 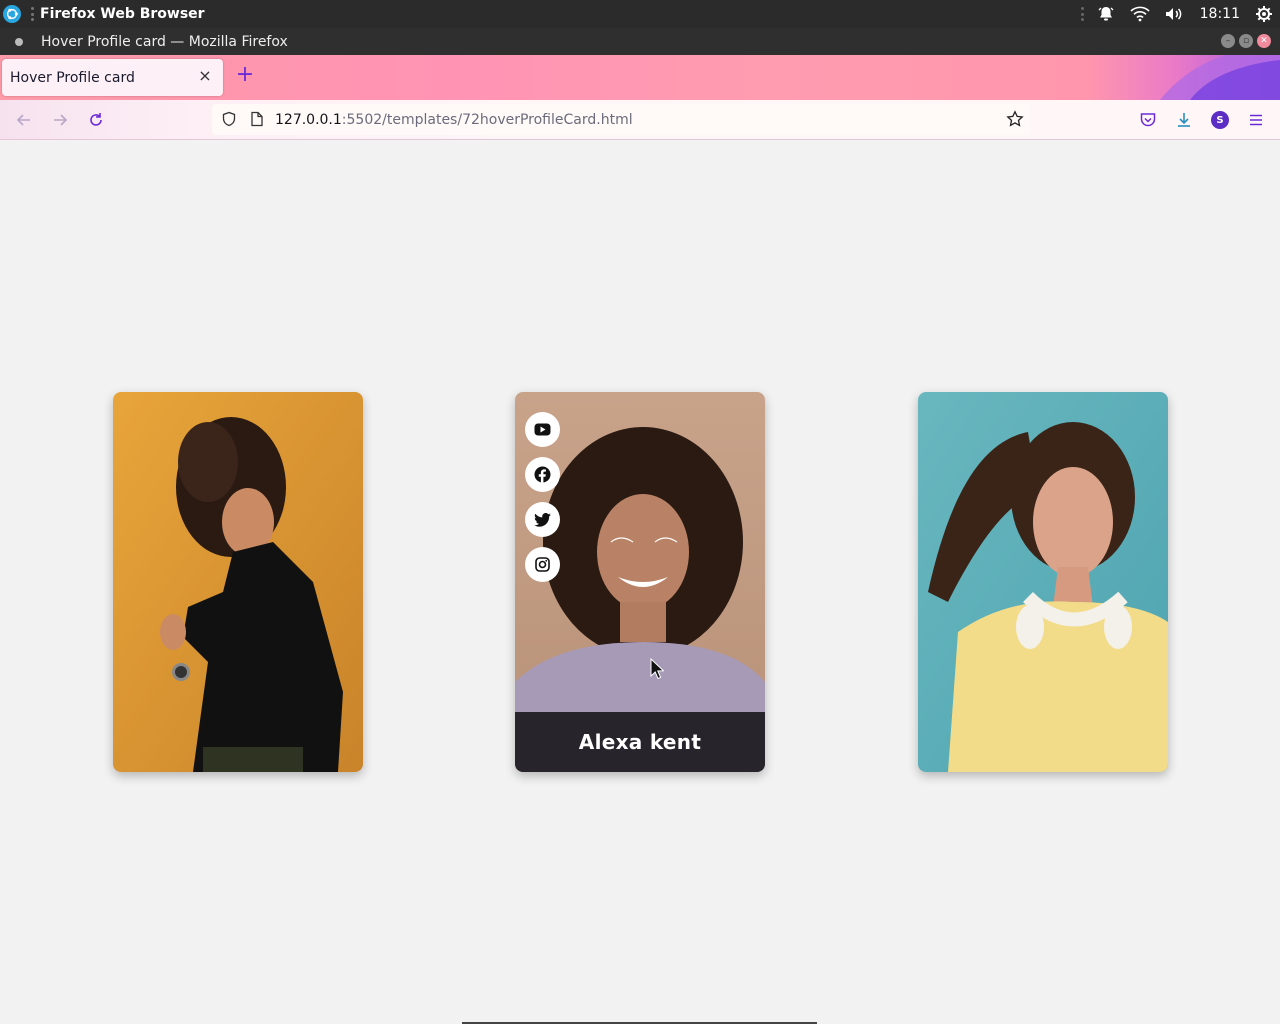 I want to click on bookmark-star-icon, so click(x=1015, y=119).